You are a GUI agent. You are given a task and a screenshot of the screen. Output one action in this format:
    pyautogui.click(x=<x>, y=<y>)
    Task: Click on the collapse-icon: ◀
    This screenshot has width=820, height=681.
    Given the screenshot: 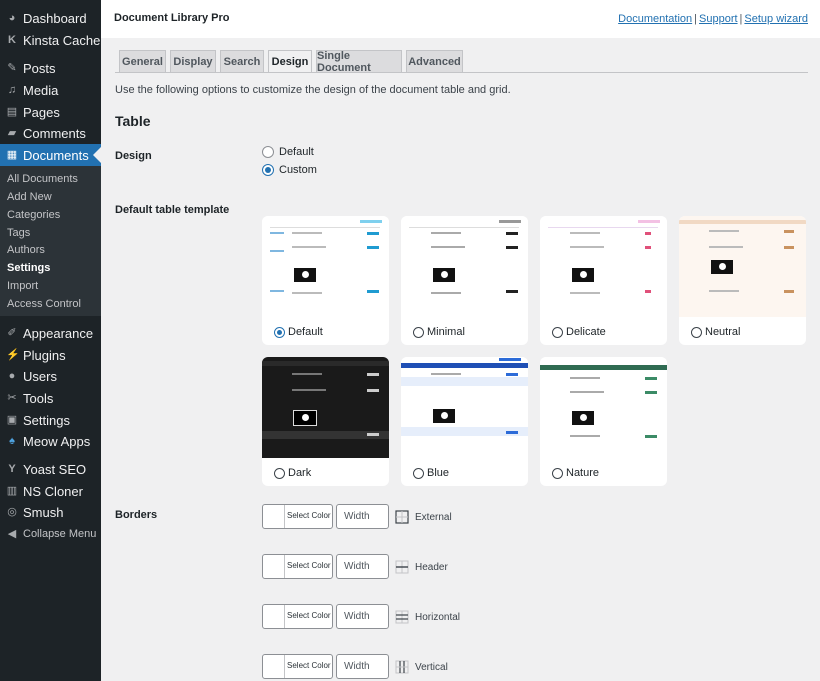 What is the action you would take?
    pyautogui.click(x=12, y=534)
    